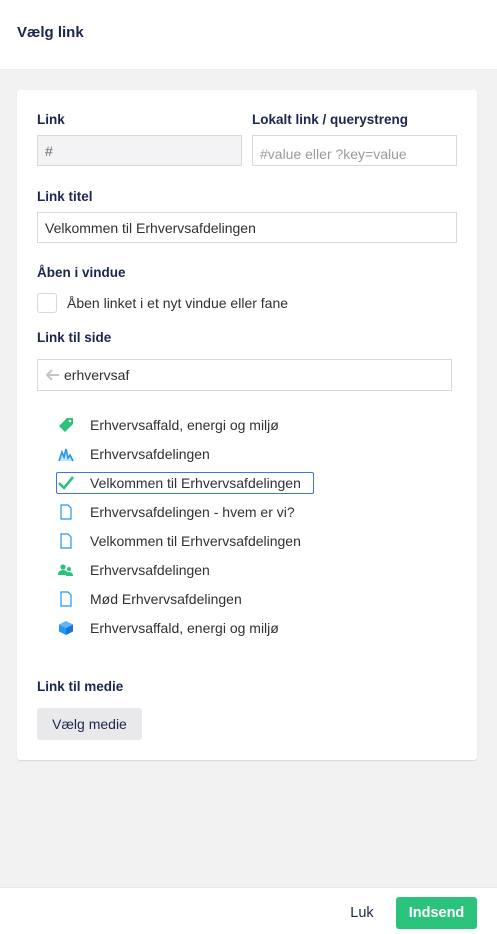 The image size is (497, 934). I want to click on link-to-media-label: Link til medie, so click(80, 686).